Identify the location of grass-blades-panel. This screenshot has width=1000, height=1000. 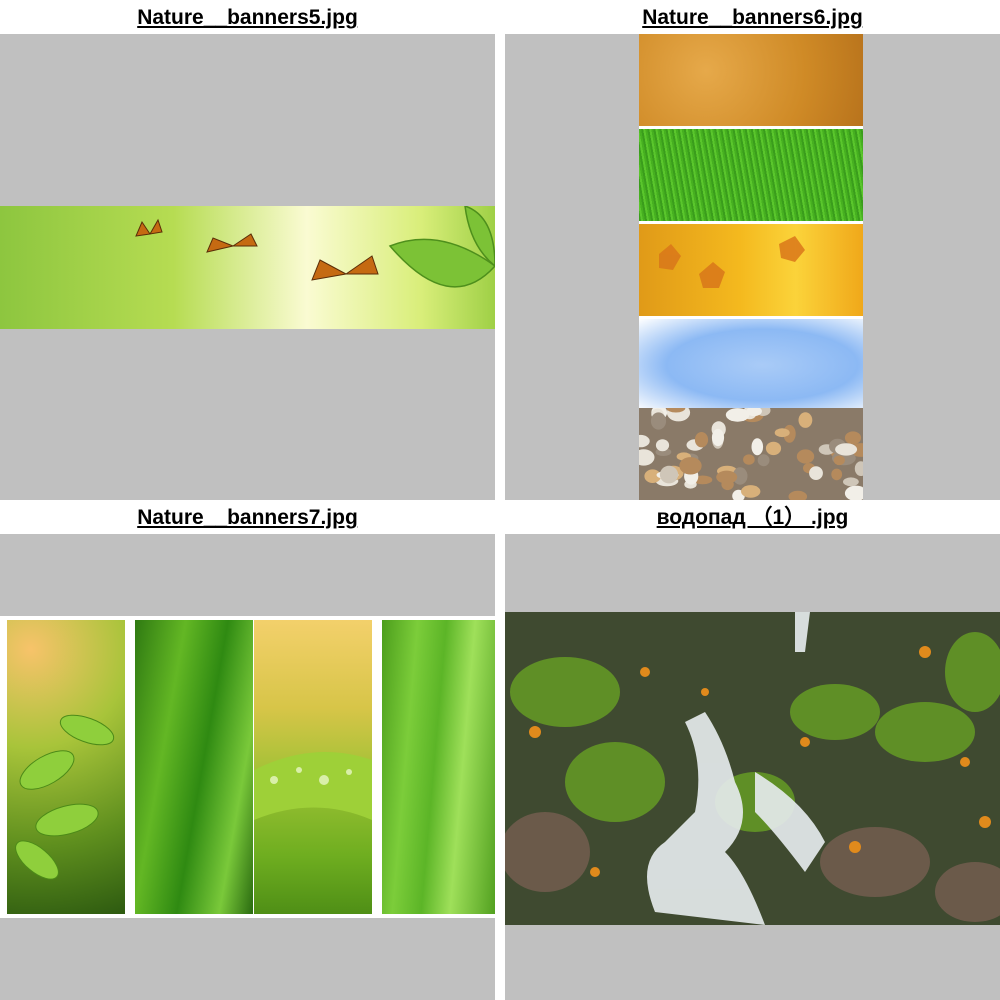
(194, 767).